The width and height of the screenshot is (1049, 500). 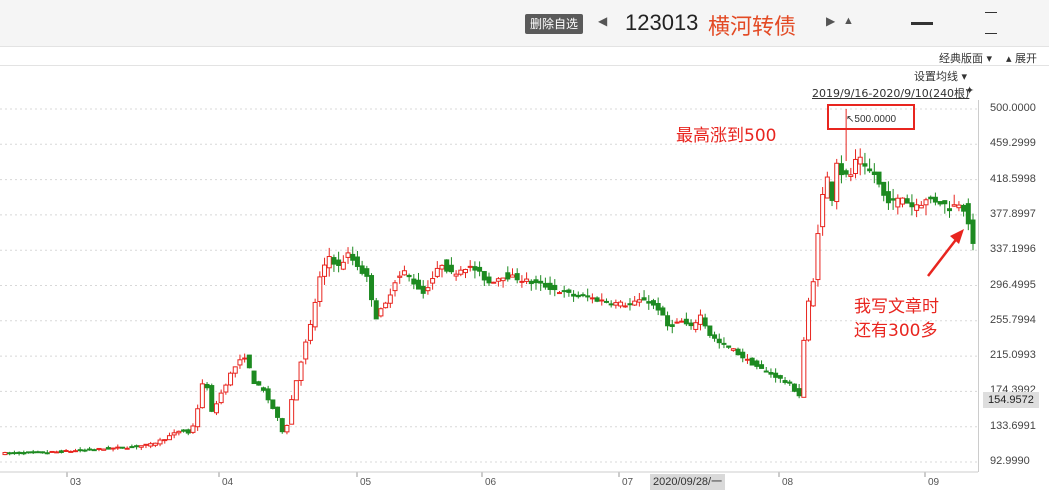 What do you see at coordinates (896, 307) in the screenshot?
I see `annotation-note-line1: 我写文章时` at bounding box center [896, 307].